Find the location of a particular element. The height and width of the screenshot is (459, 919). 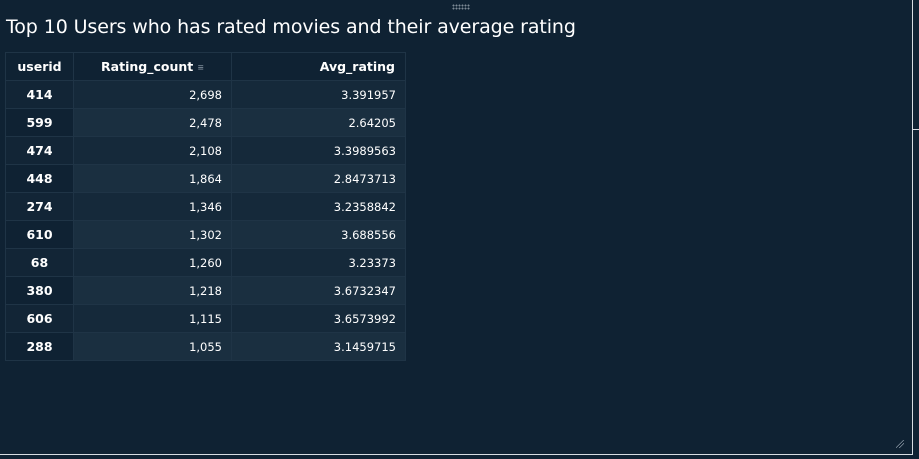

cell-avg-rating: 3.688556 is located at coordinates (318, 234).